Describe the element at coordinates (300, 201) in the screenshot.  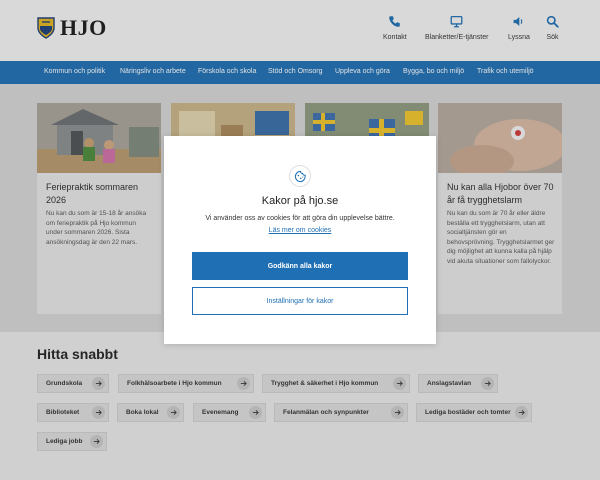
I see `cookie-dialog-title: Kakor på hjo.se` at that location.